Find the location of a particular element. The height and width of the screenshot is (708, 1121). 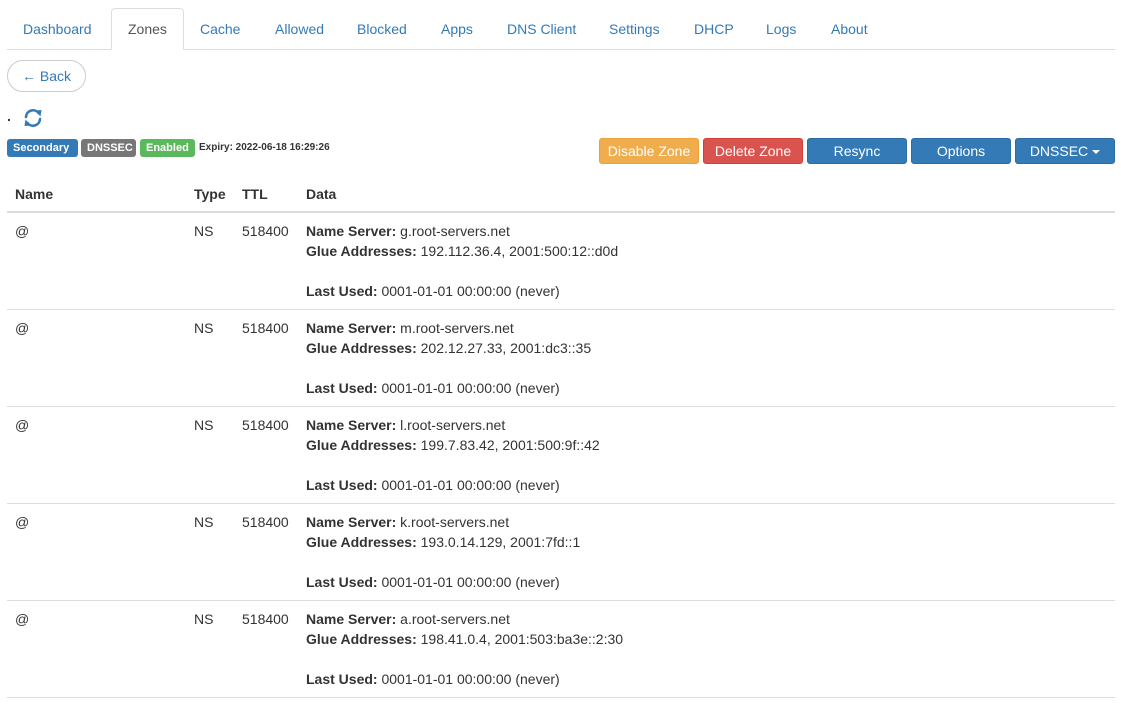

delete-zone-button: Delete Zone is located at coordinates (753, 151).